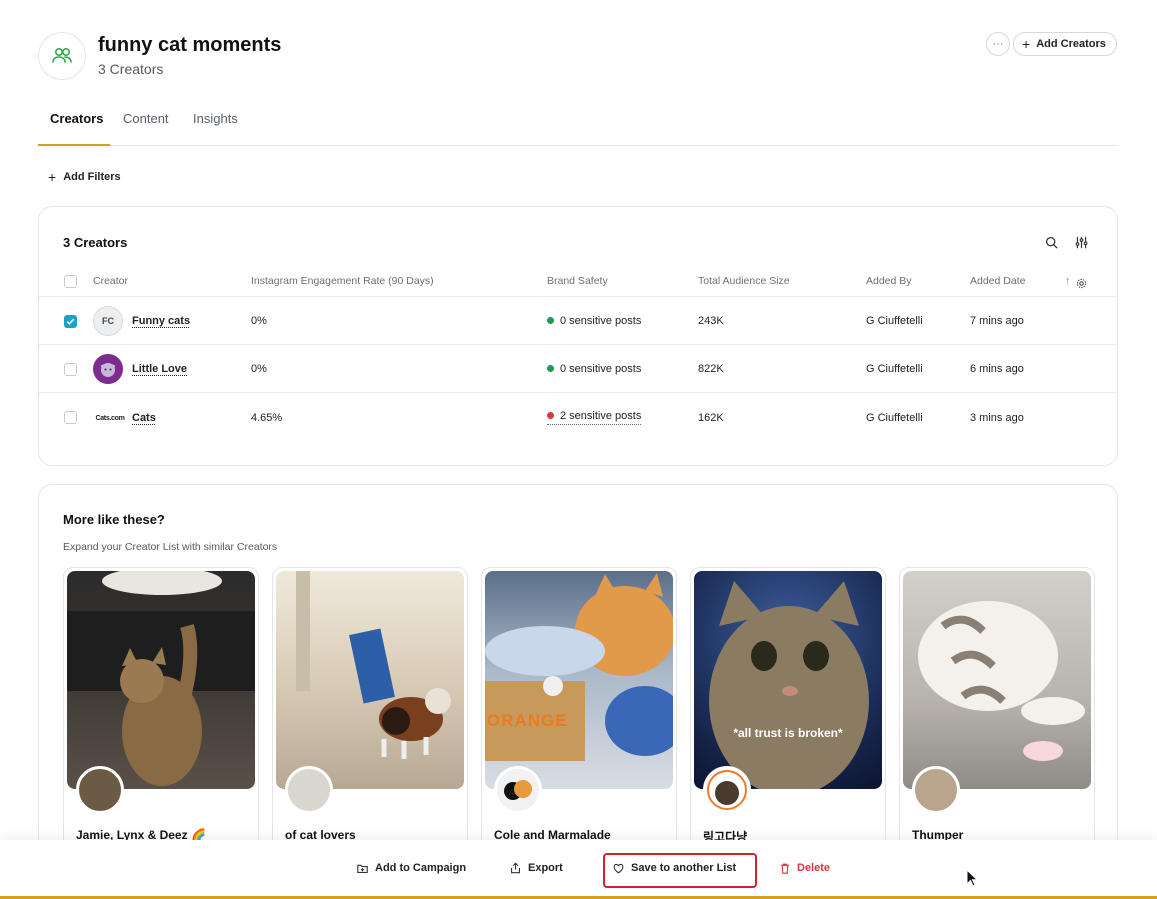 Image resolution: width=1157 pixels, height=899 pixels. What do you see at coordinates (70, 281) in the screenshot?
I see `select-all-checkbox` at bounding box center [70, 281].